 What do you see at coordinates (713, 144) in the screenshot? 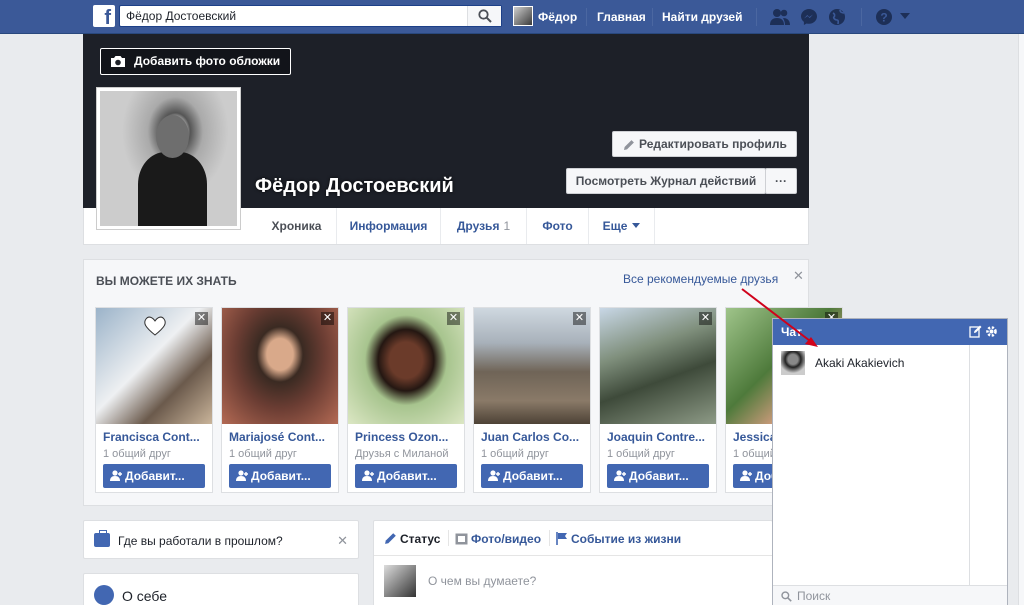
I see `edit-profile-label: Редактировать профиль` at bounding box center [713, 144].